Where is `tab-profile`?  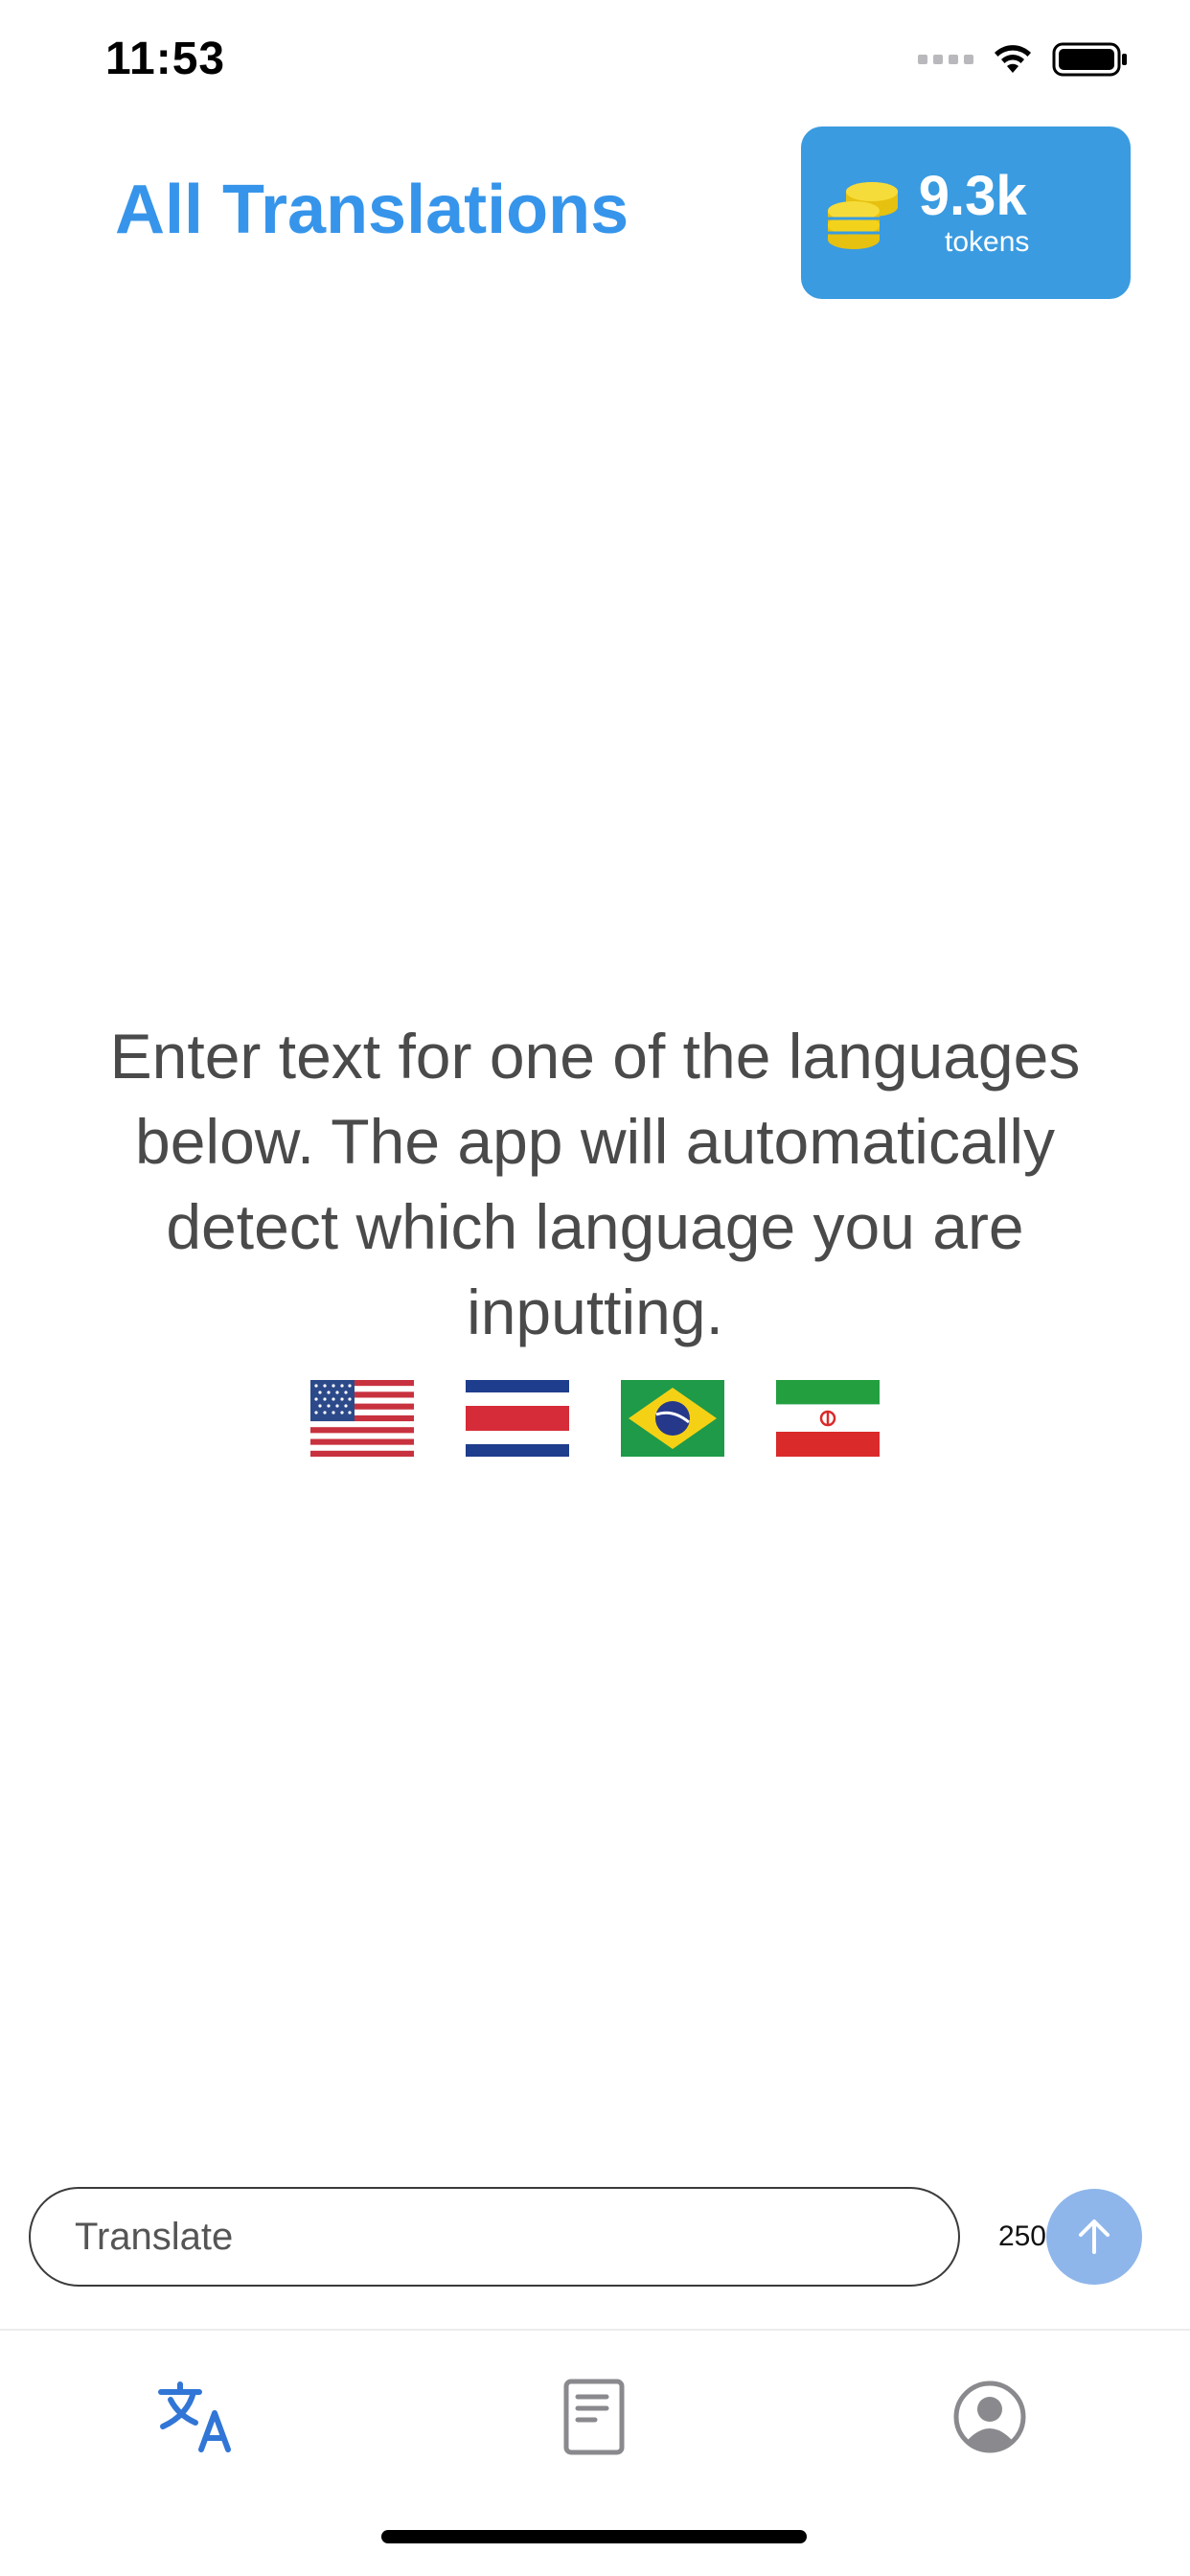 tab-profile is located at coordinates (990, 2417).